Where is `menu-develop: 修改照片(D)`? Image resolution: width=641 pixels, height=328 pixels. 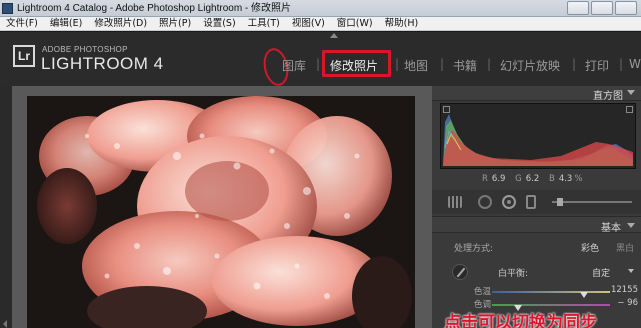 menu-develop: 修改照片(D) is located at coordinates (120, 23).